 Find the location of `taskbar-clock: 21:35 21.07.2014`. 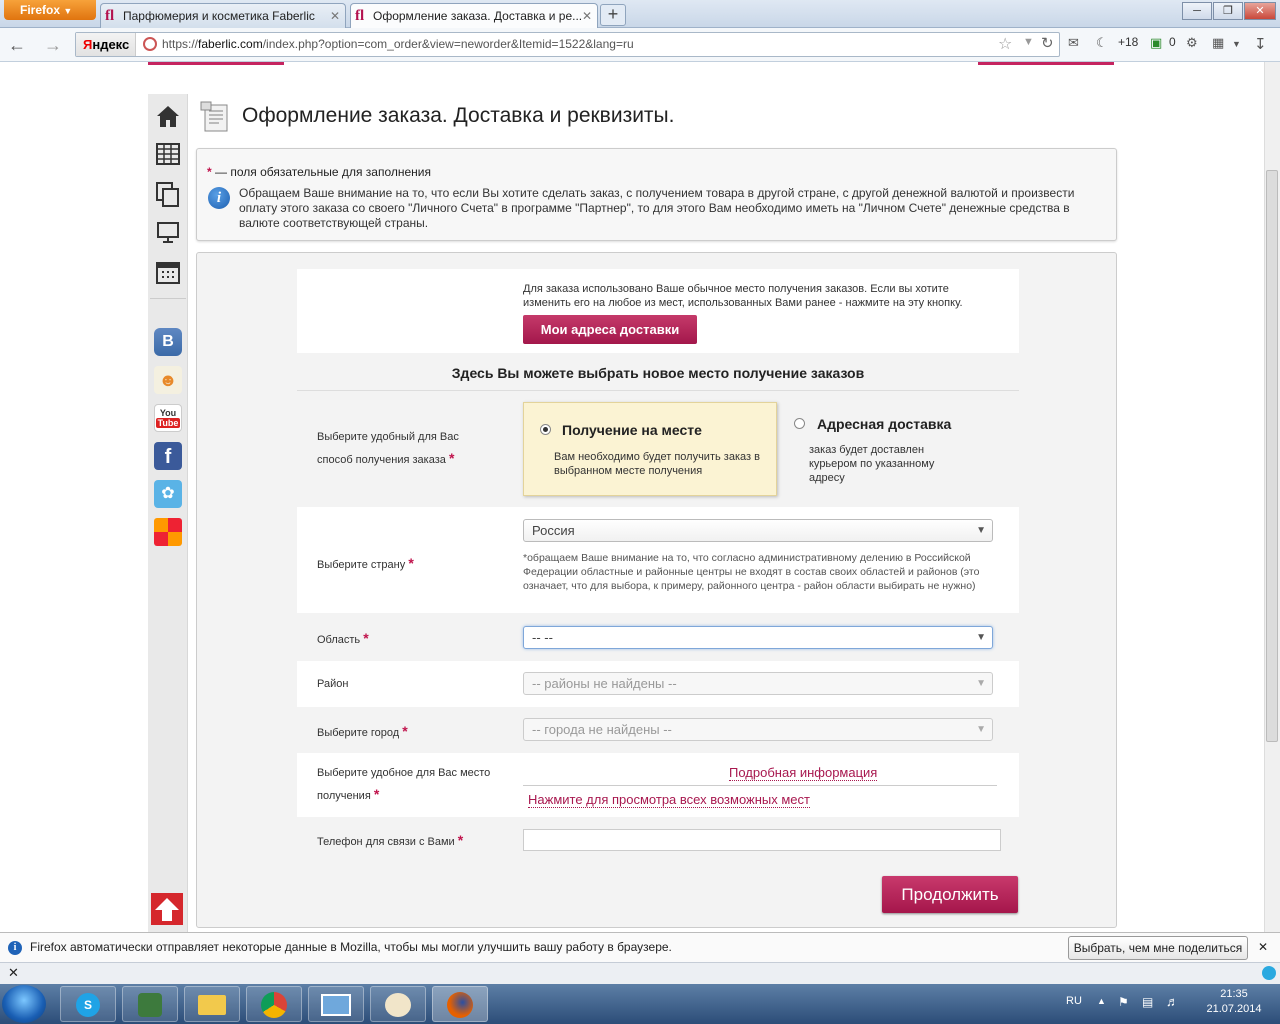

taskbar-clock: 21:35 21.07.2014 is located at coordinates (1234, 1002).